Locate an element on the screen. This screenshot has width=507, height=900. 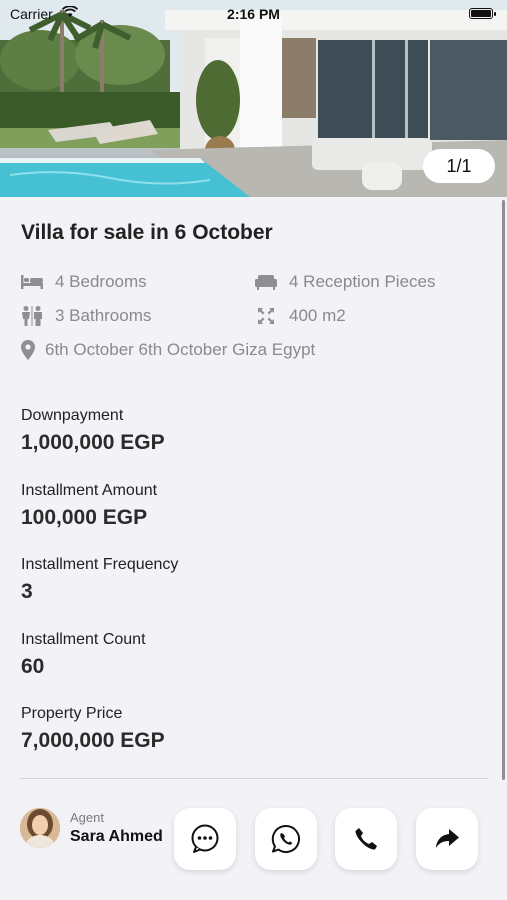
area-feature: 400 m2 is located at coordinates (300, 316).